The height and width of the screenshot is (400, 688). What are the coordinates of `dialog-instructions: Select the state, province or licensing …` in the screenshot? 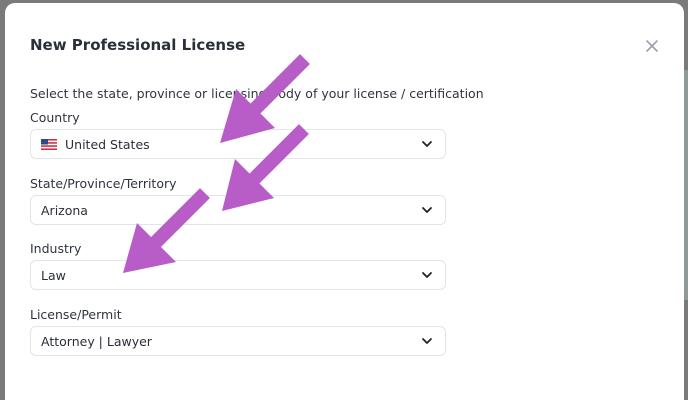 It's located at (257, 93).